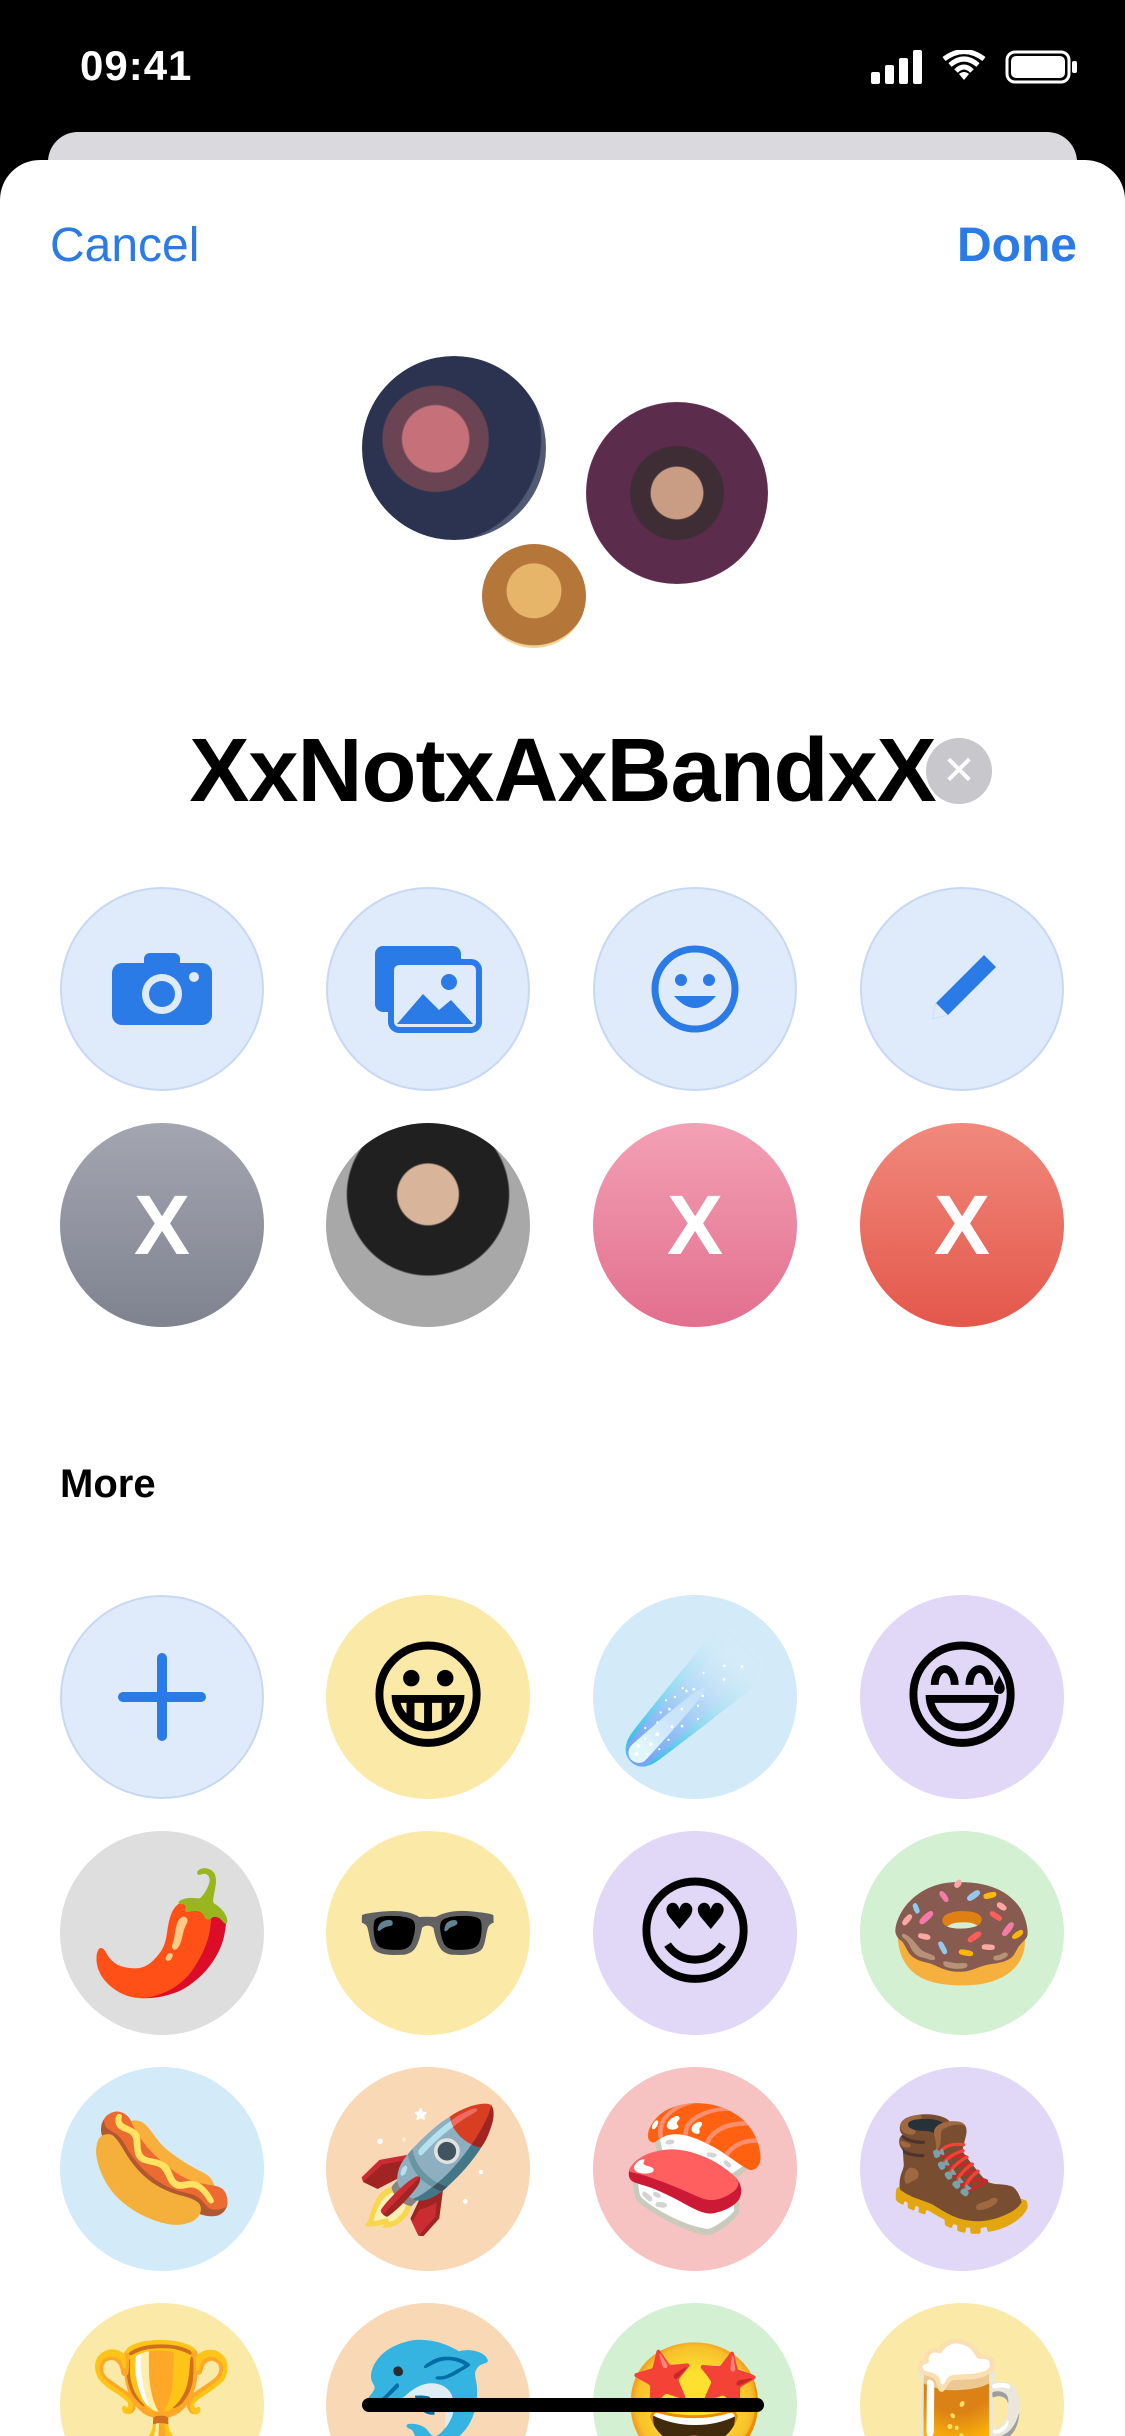 This screenshot has height=2436, width=1125. I want to click on camera-icon, so click(162, 989).